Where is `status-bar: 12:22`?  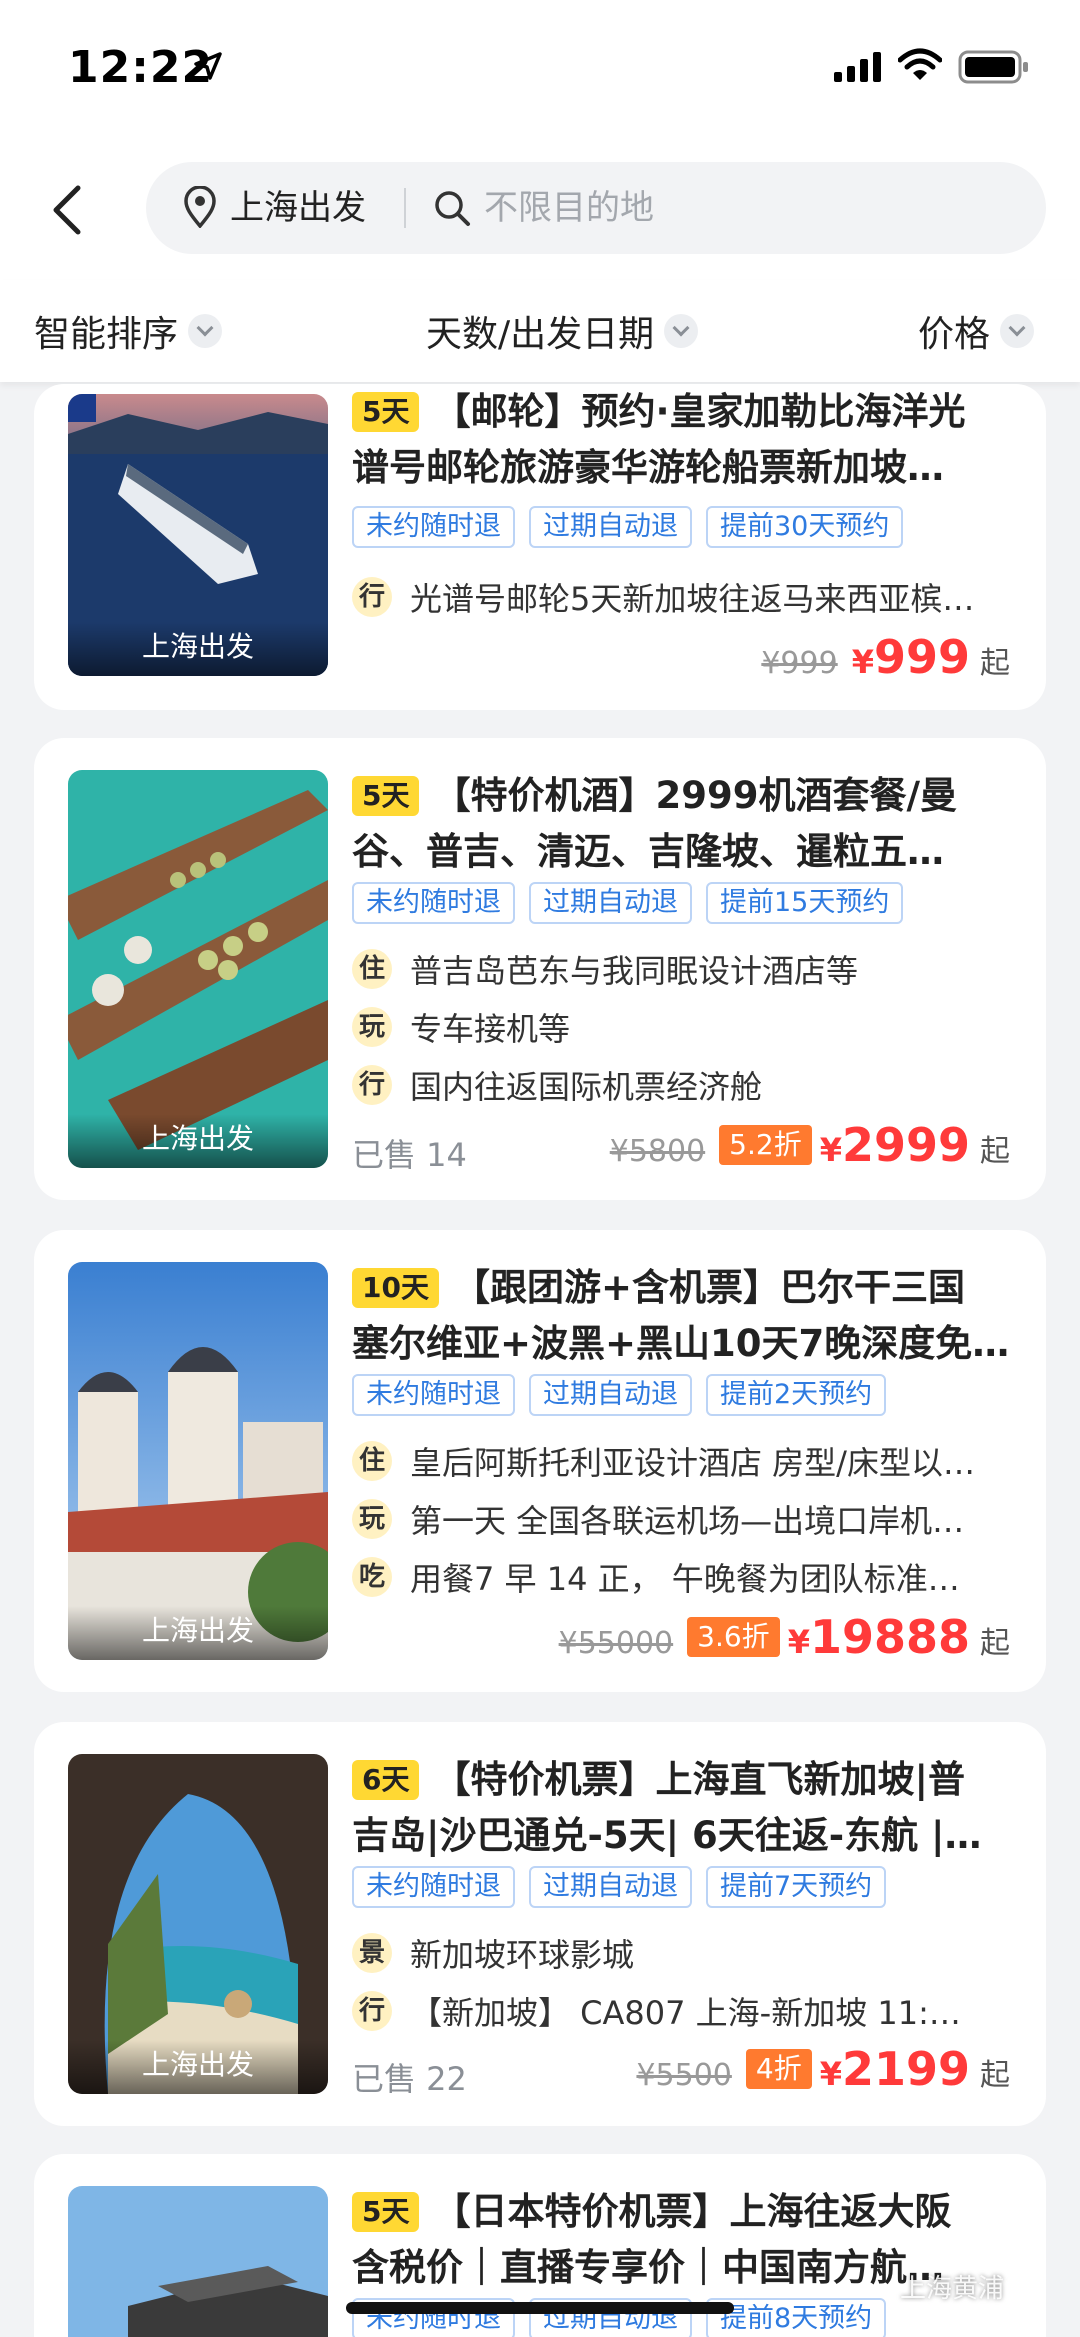 status-bar: 12:22 is located at coordinates (540, 70).